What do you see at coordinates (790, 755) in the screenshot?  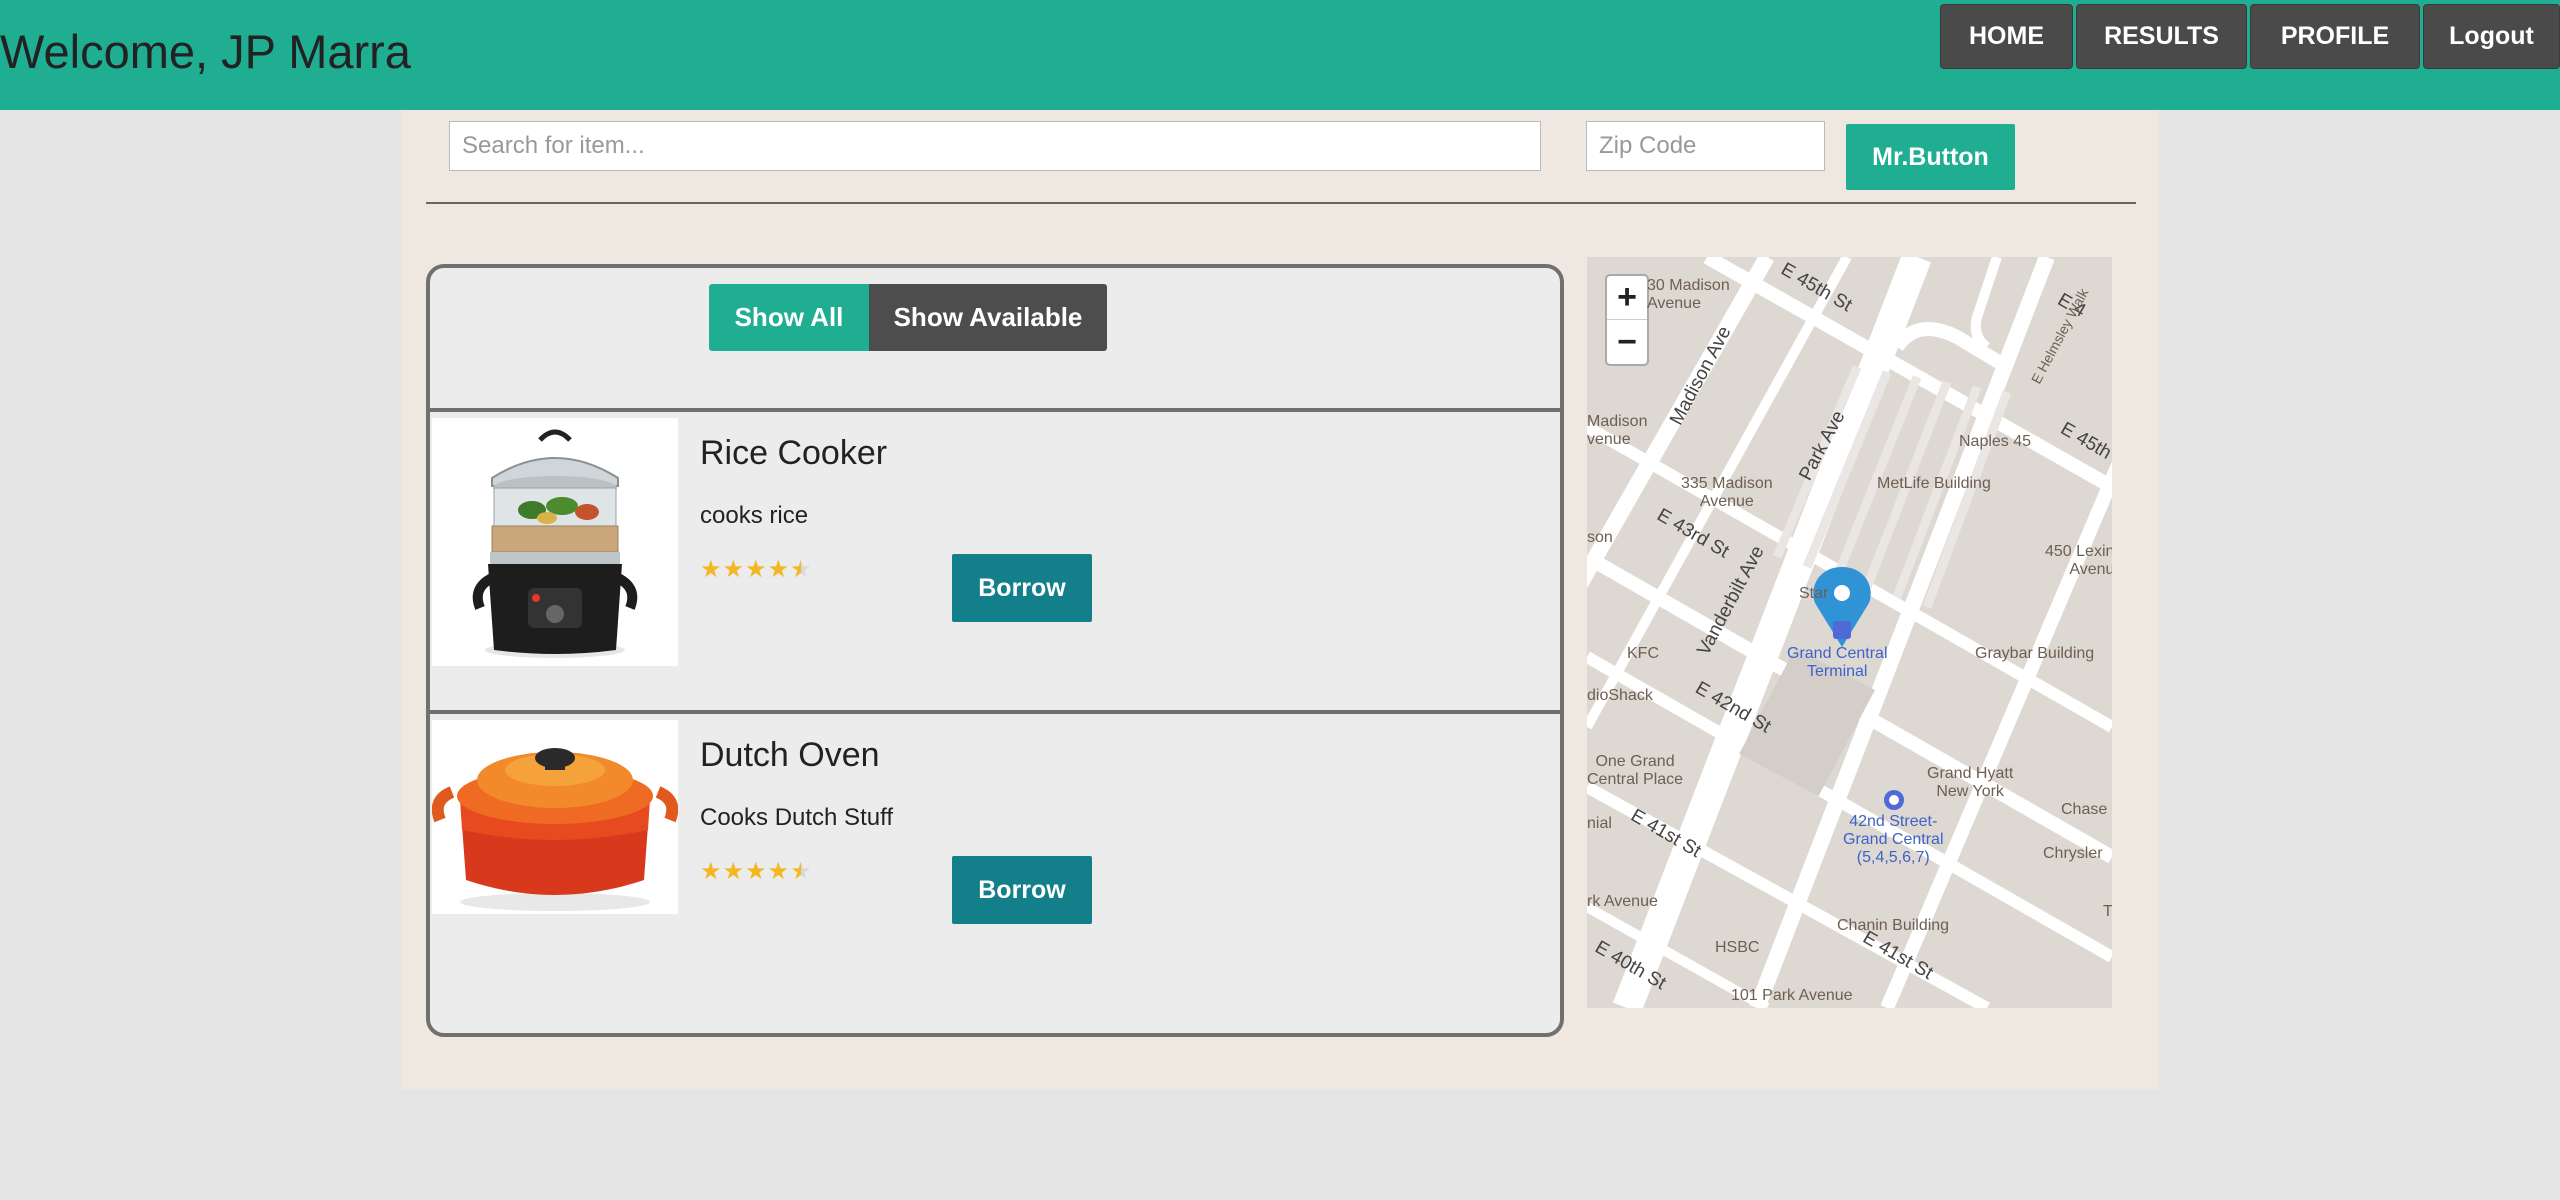 I see `item-title: Dutch Oven` at bounding box center [790, 755].